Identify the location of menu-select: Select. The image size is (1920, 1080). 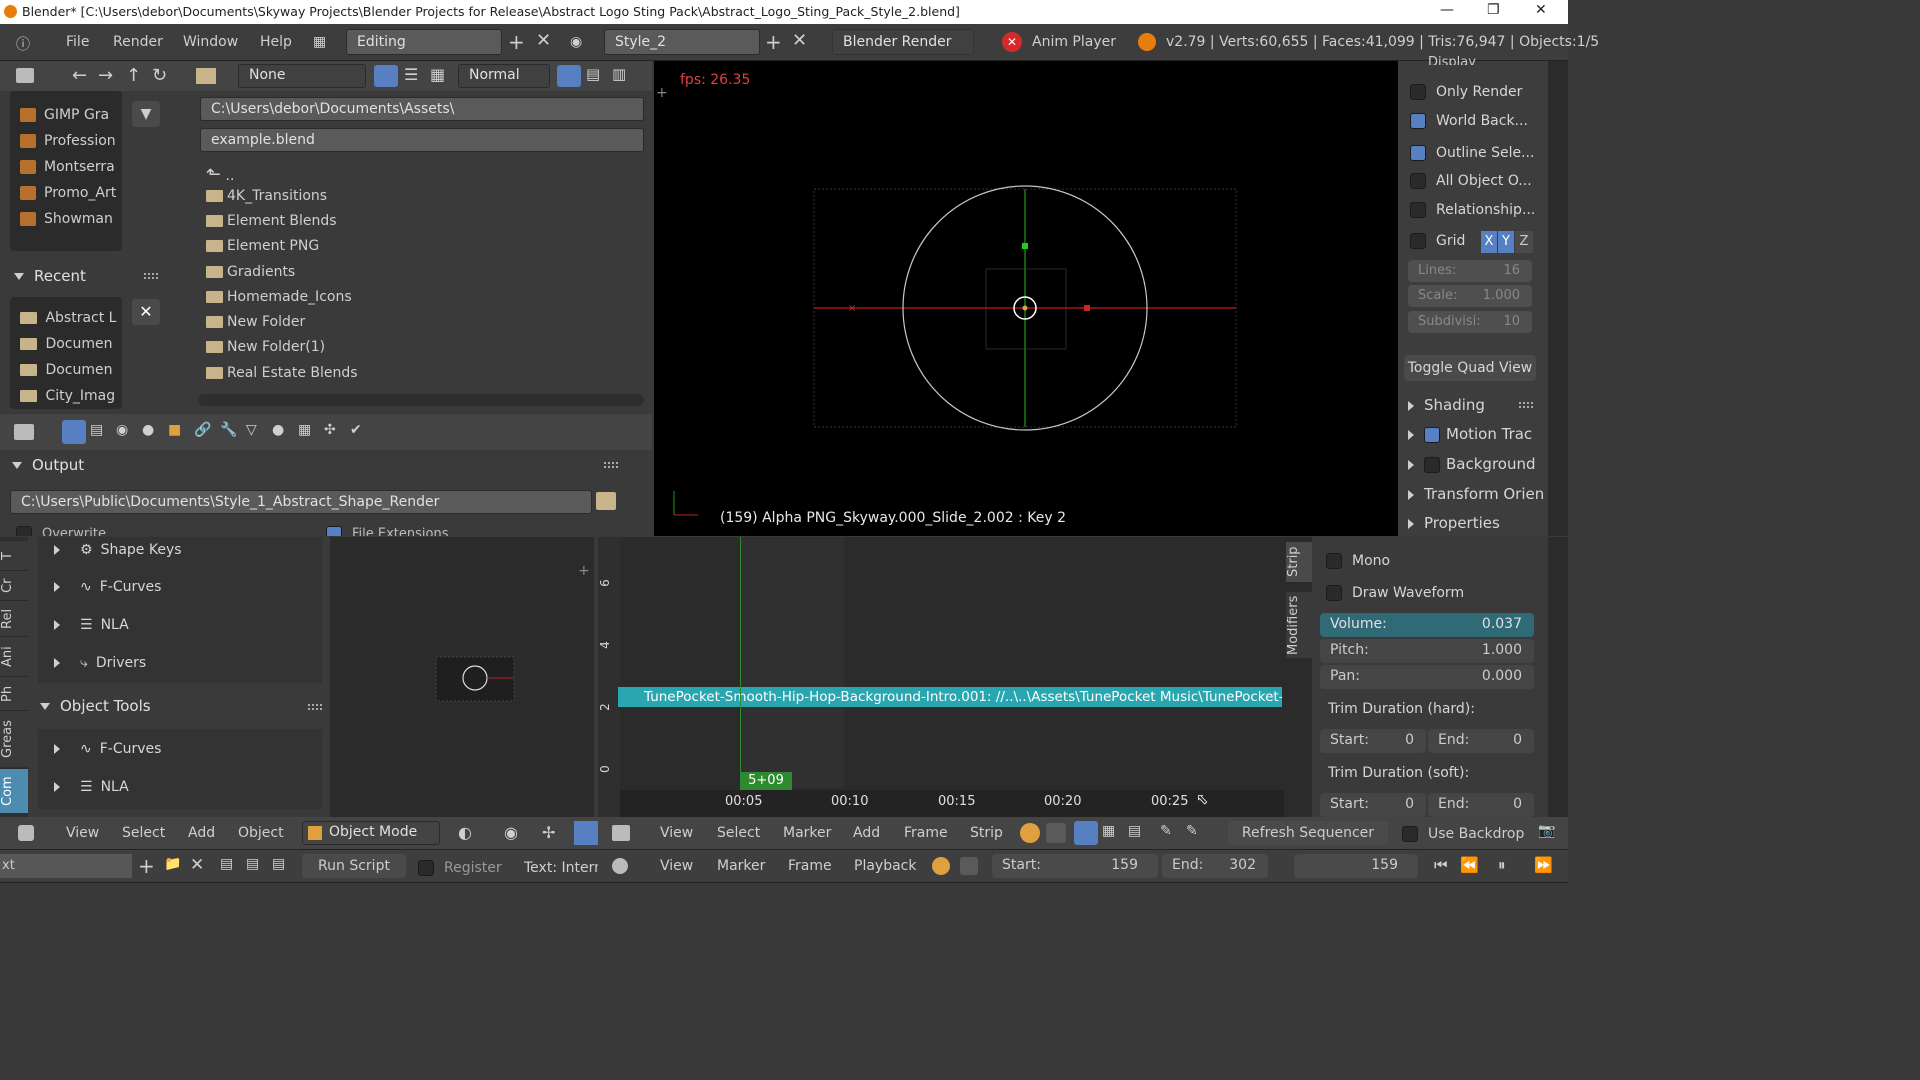
(738, 833).